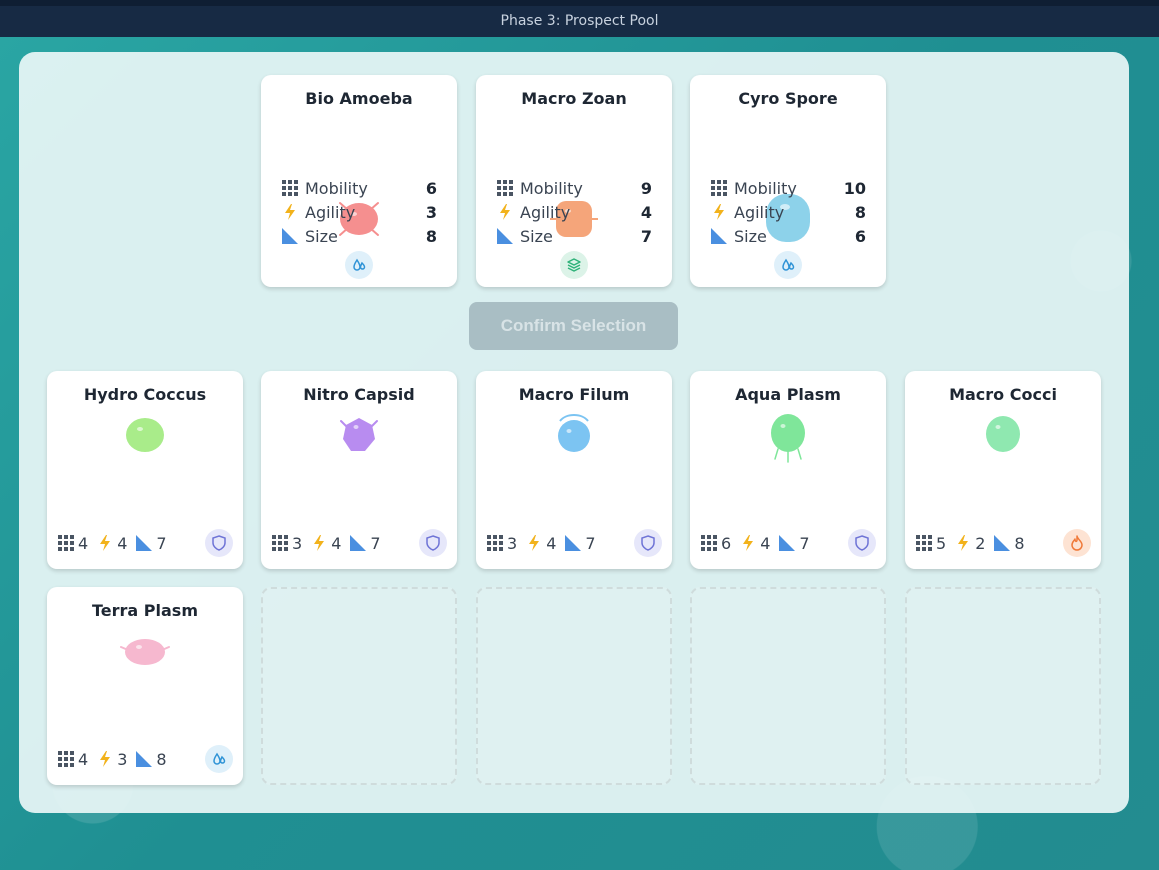  What do you see at coordinates (579, 21) in the screenshot?
I see `phase-title: Phase 3: Prospect Pool` at bounding box center [579, 21].